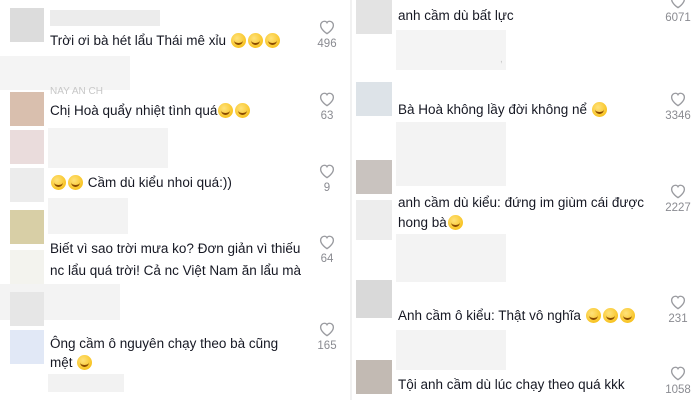  I want to click on like-button: 64, so click(327, 249).